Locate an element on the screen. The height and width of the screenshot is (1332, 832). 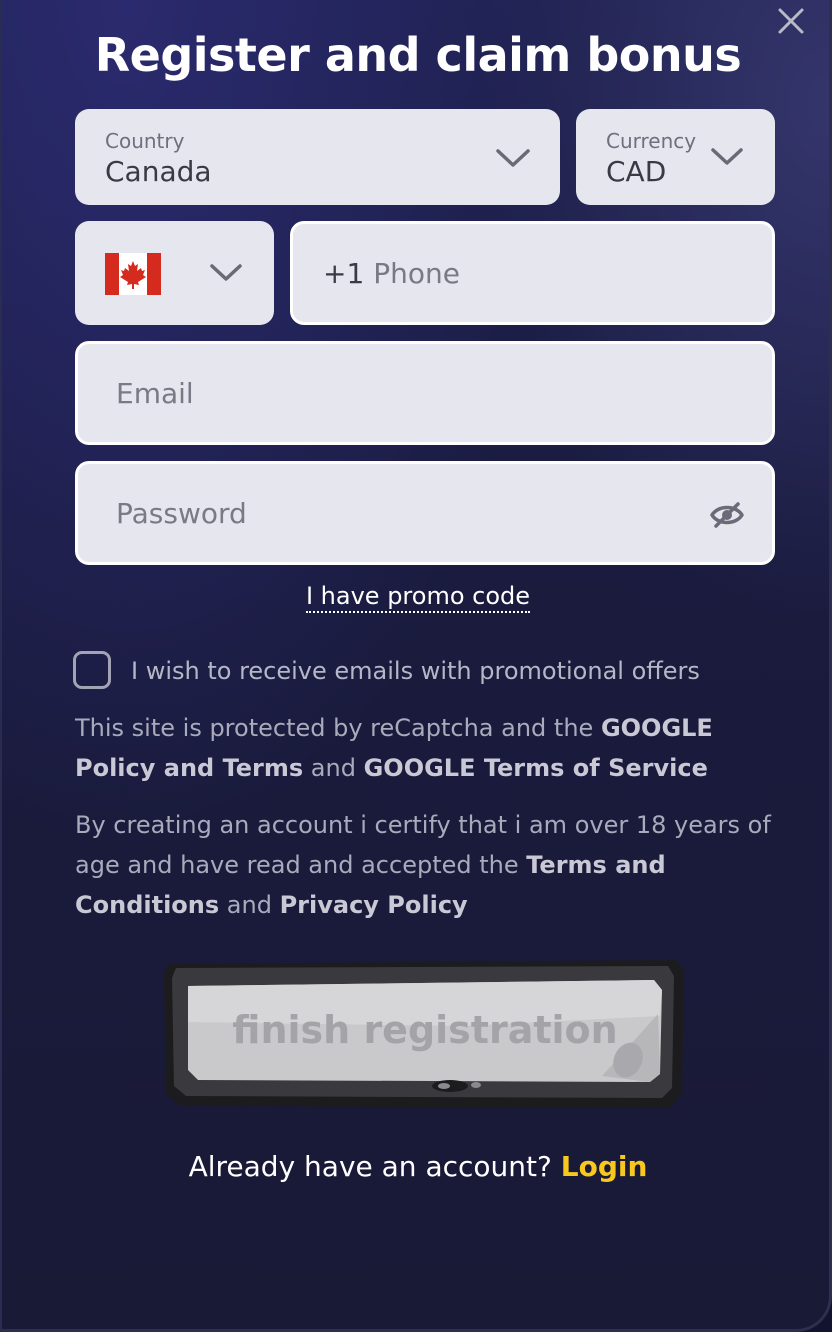
login-question: Already have an account? is located at coordinates (374, 1166).